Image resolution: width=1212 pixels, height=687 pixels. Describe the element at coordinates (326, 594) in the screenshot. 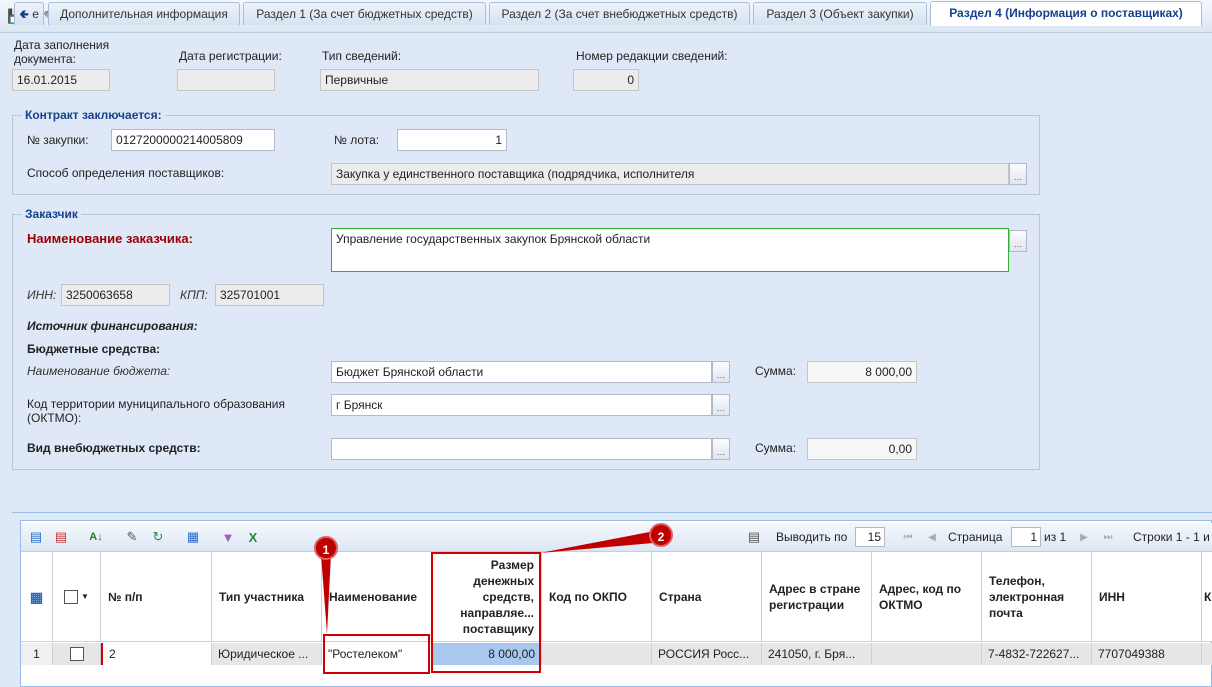

I see `callout-1-pointer` at that location.